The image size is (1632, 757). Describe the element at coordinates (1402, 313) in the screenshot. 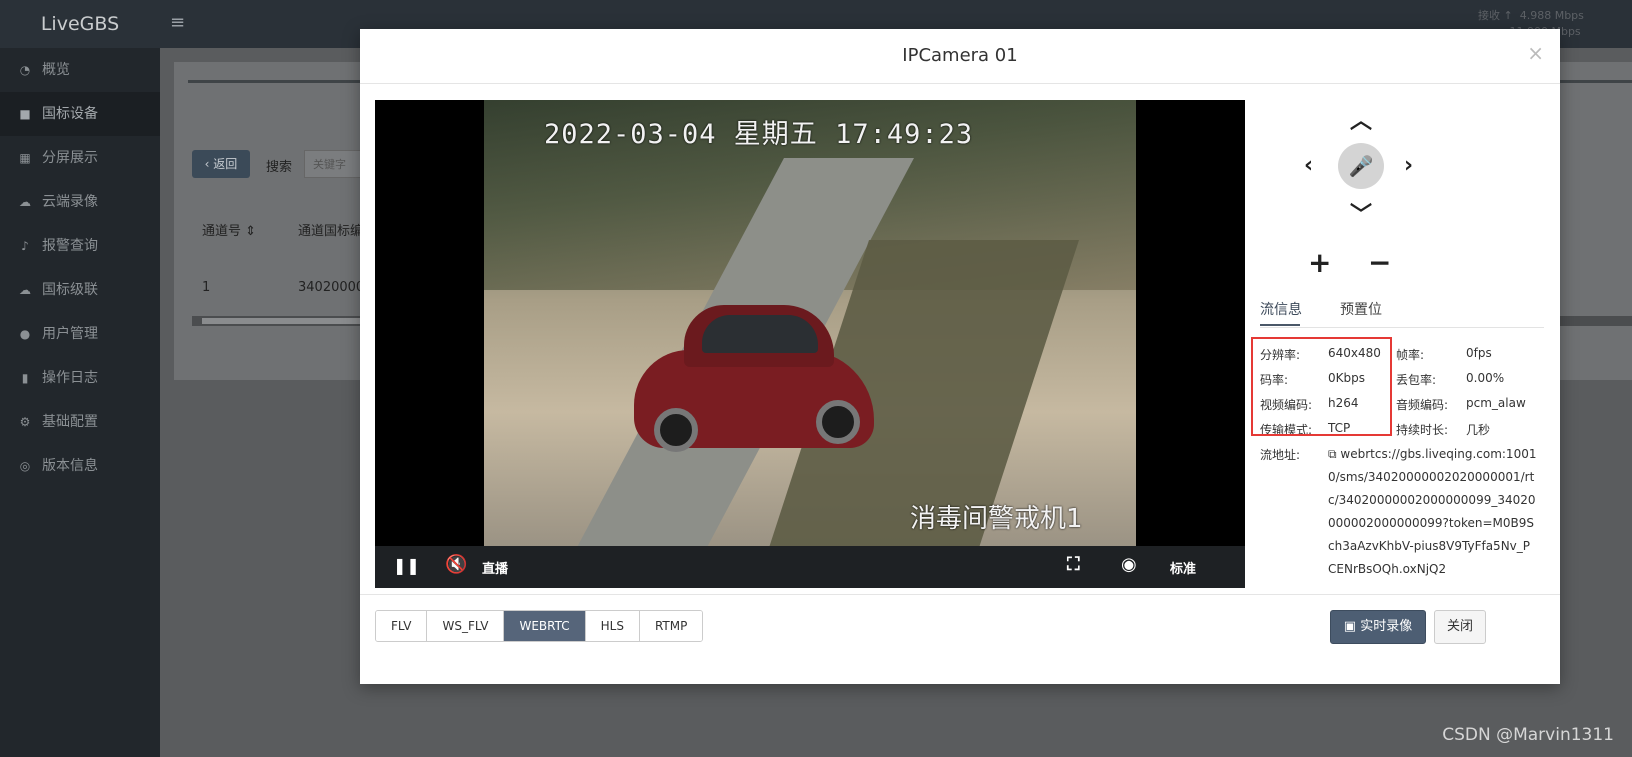

I see `info-tabs: 流信息 预置位` at that location.